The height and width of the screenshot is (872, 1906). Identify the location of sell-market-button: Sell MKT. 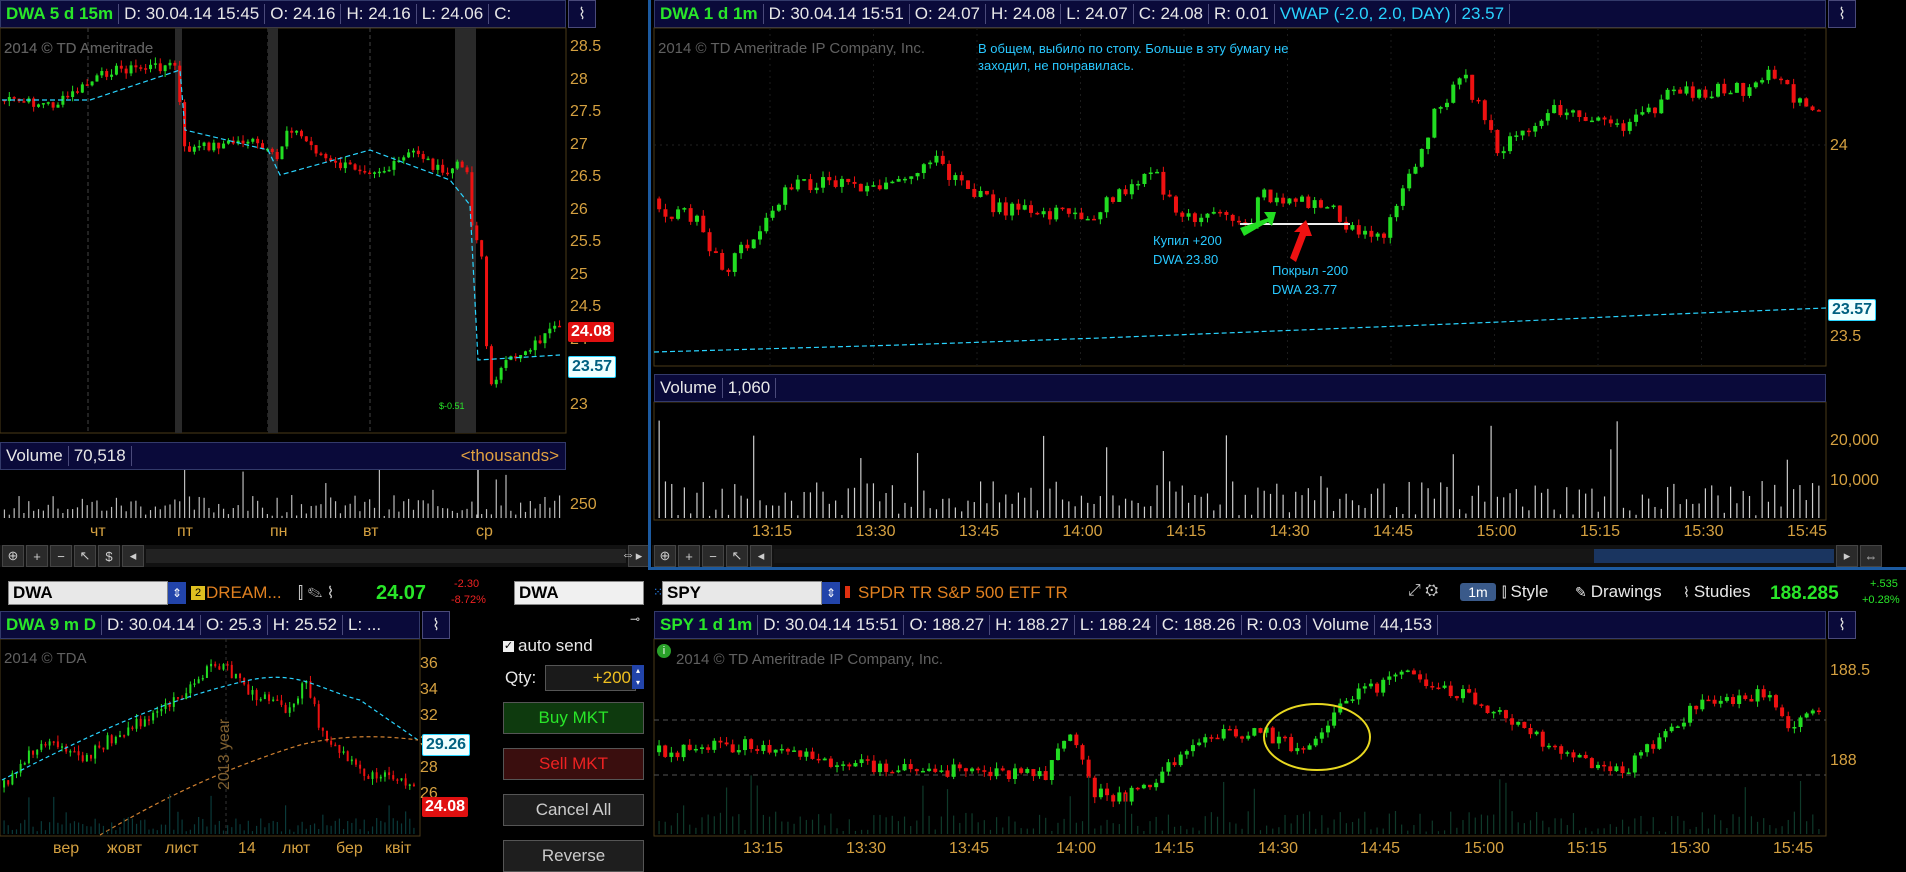
(573, 764).